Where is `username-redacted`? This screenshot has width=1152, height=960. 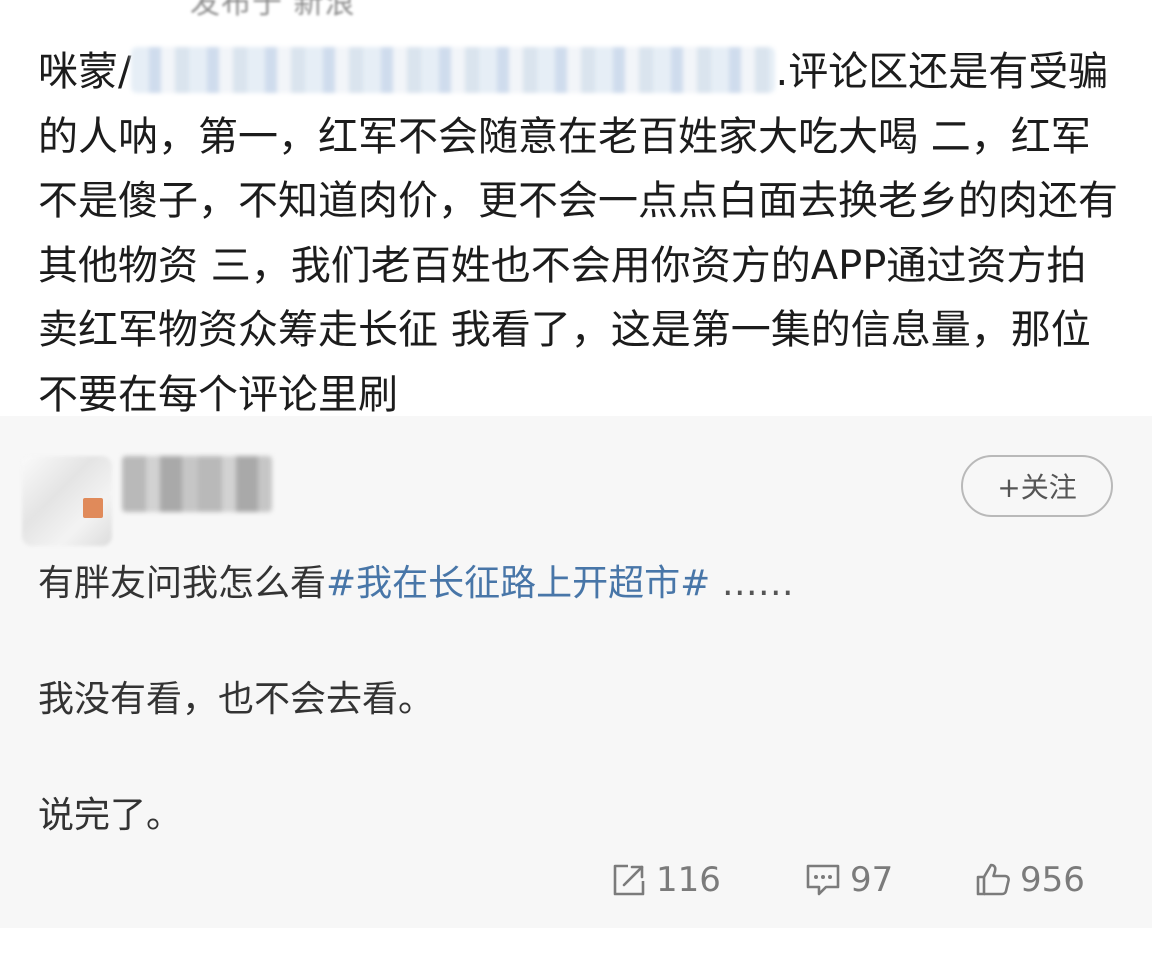
username-redacted is located at coordinates (197, 484).